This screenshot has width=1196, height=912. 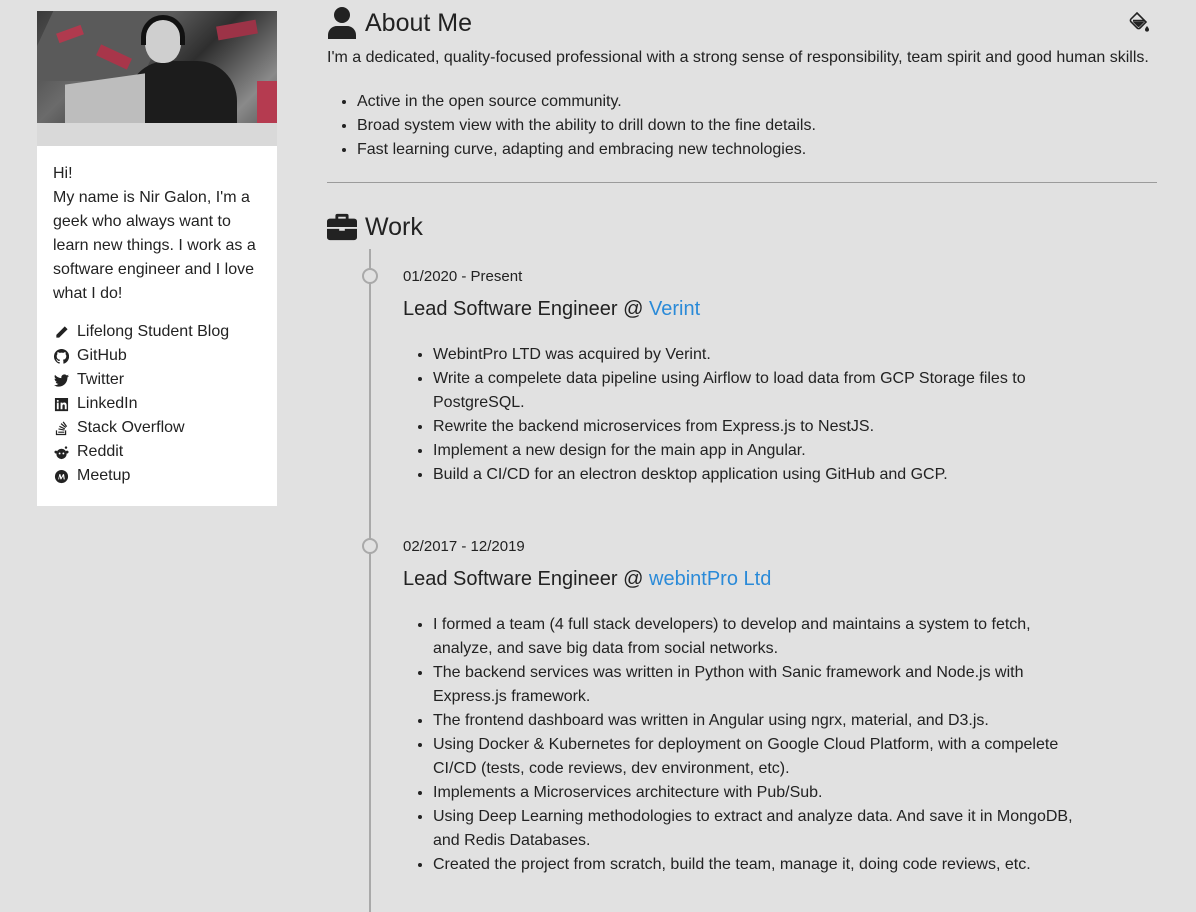 I want to click on link-meetup-label: Meetup, so click(x=104, y=475).